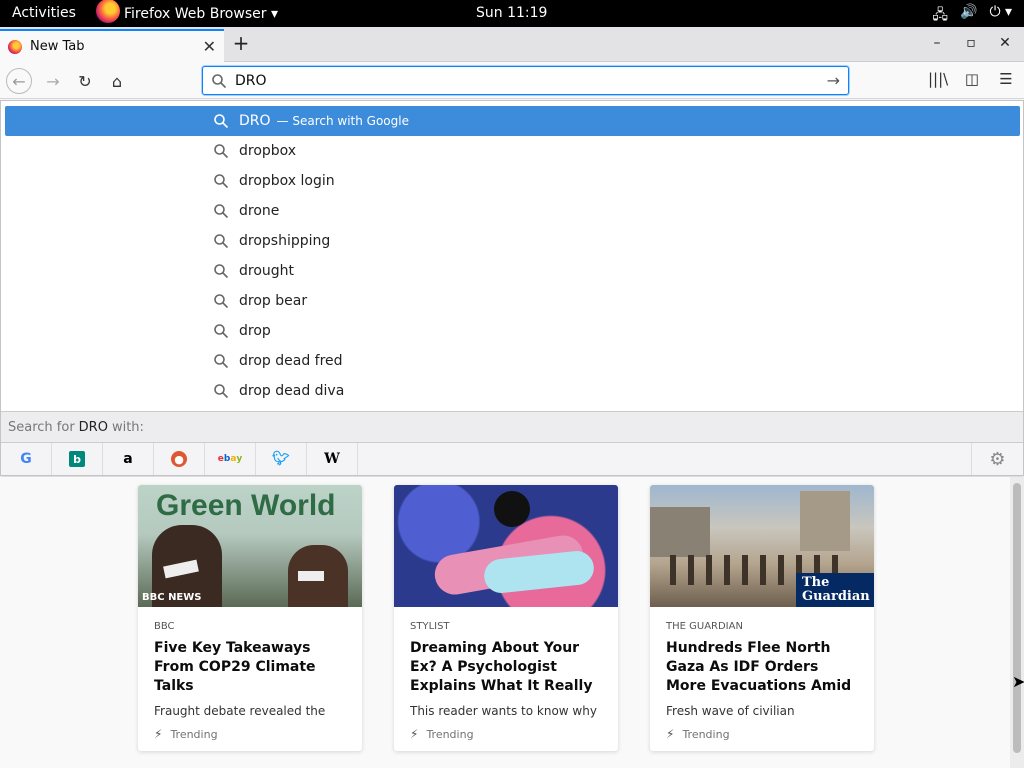 The image size is (1024, 768). I want to click on suggestion-search-with-google: DRO — Search with Google, so click(512, 121).